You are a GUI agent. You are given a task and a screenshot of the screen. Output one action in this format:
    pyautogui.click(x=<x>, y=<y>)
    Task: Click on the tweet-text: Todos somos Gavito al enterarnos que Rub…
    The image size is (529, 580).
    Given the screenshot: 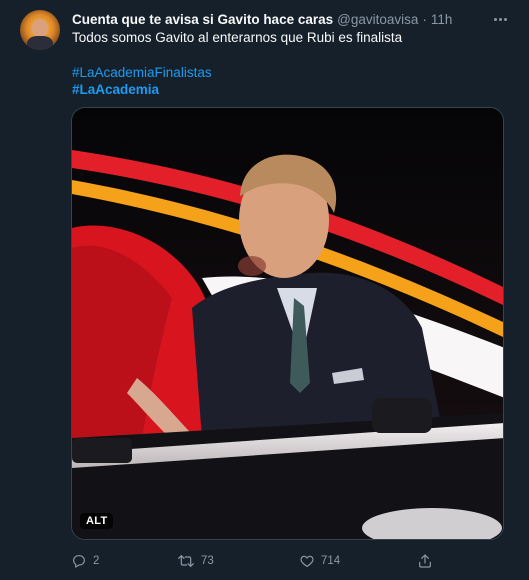 What is the action you would take?
    pyautogui.click(x=237, y=37)
    